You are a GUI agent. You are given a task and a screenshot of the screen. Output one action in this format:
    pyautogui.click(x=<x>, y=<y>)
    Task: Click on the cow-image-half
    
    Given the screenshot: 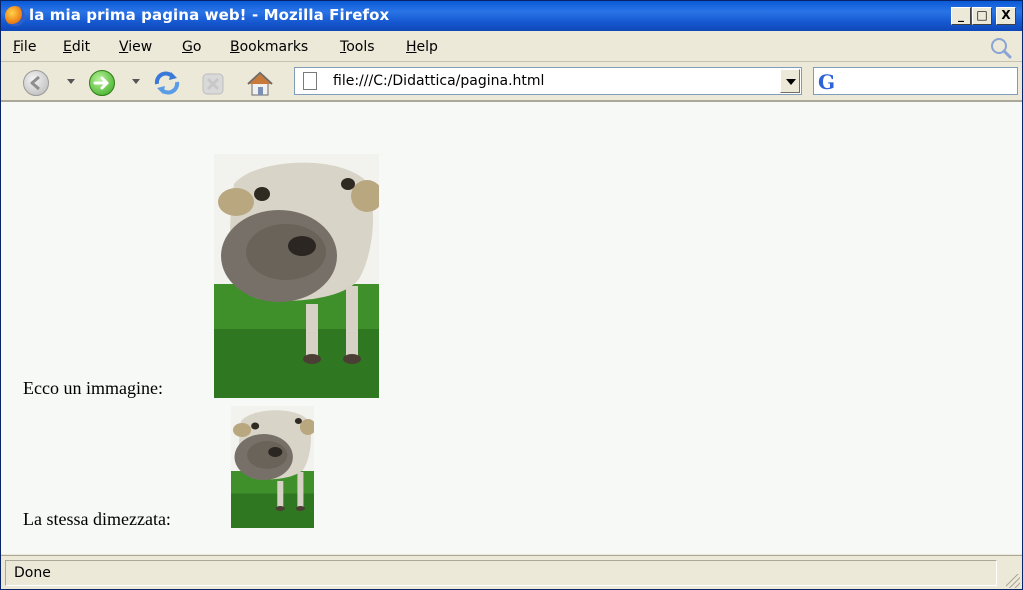 What is the action you would take?
    pyautogui.click(x=272, y=467)
    